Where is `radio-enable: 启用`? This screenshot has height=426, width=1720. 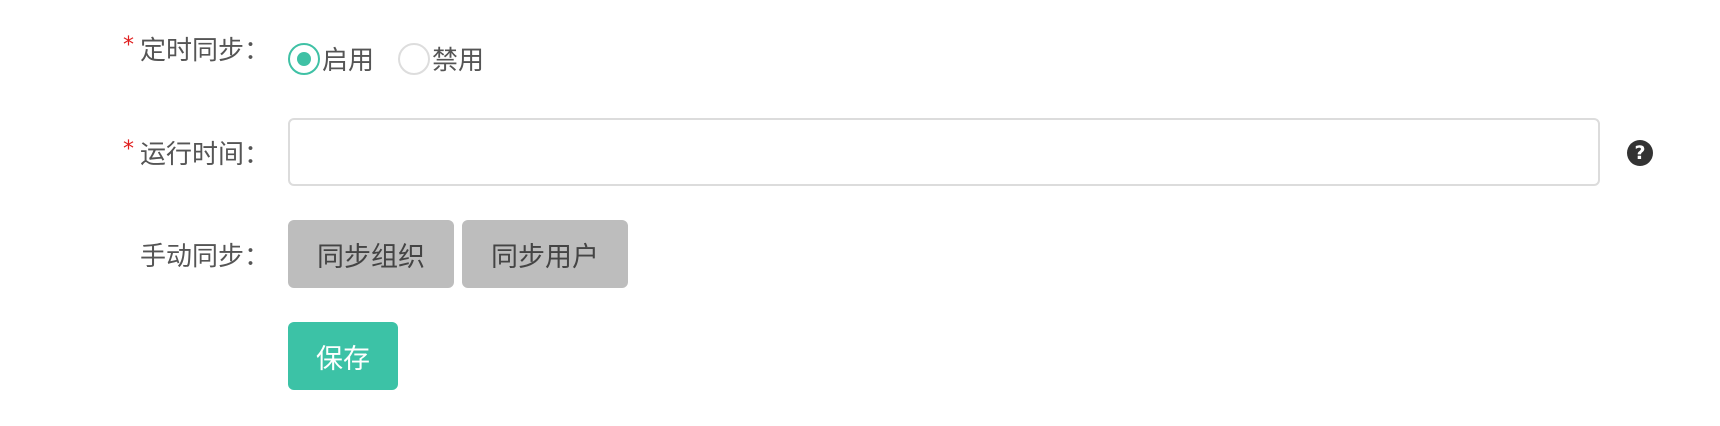 radio-enable: 启用 is located at coordinates (331, 58).